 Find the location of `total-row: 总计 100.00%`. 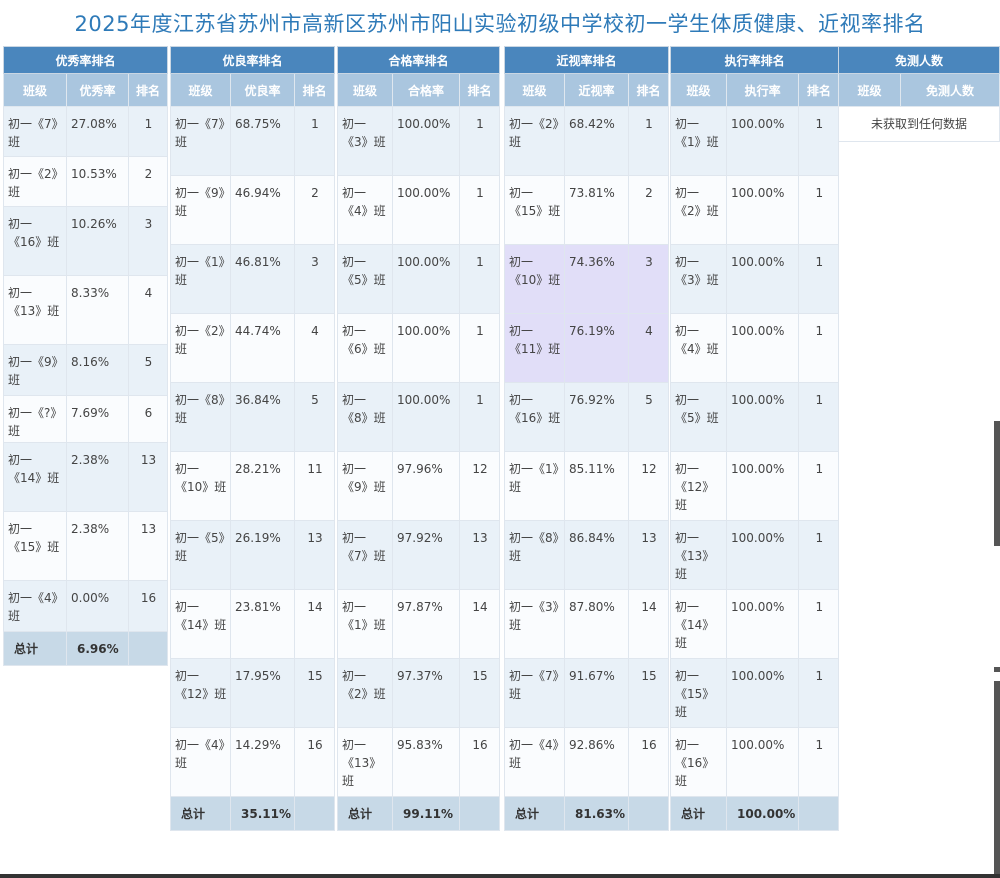

total-row: 总计 100.00% is located at coordinates (755, 813).